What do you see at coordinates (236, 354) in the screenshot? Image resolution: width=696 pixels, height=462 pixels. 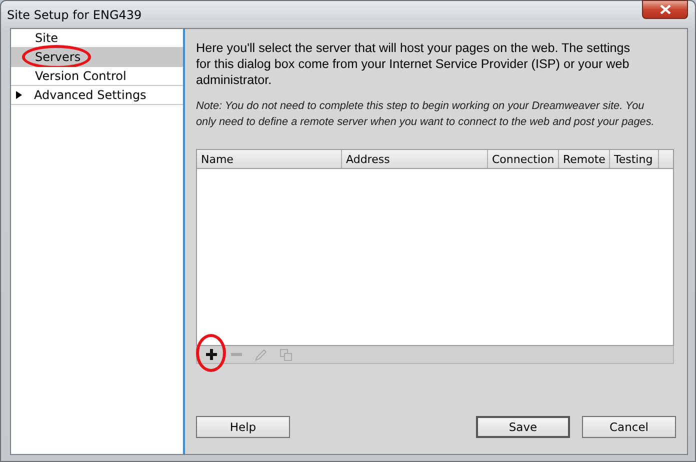 I see `minus-icon` at bounding box center [236, 354].